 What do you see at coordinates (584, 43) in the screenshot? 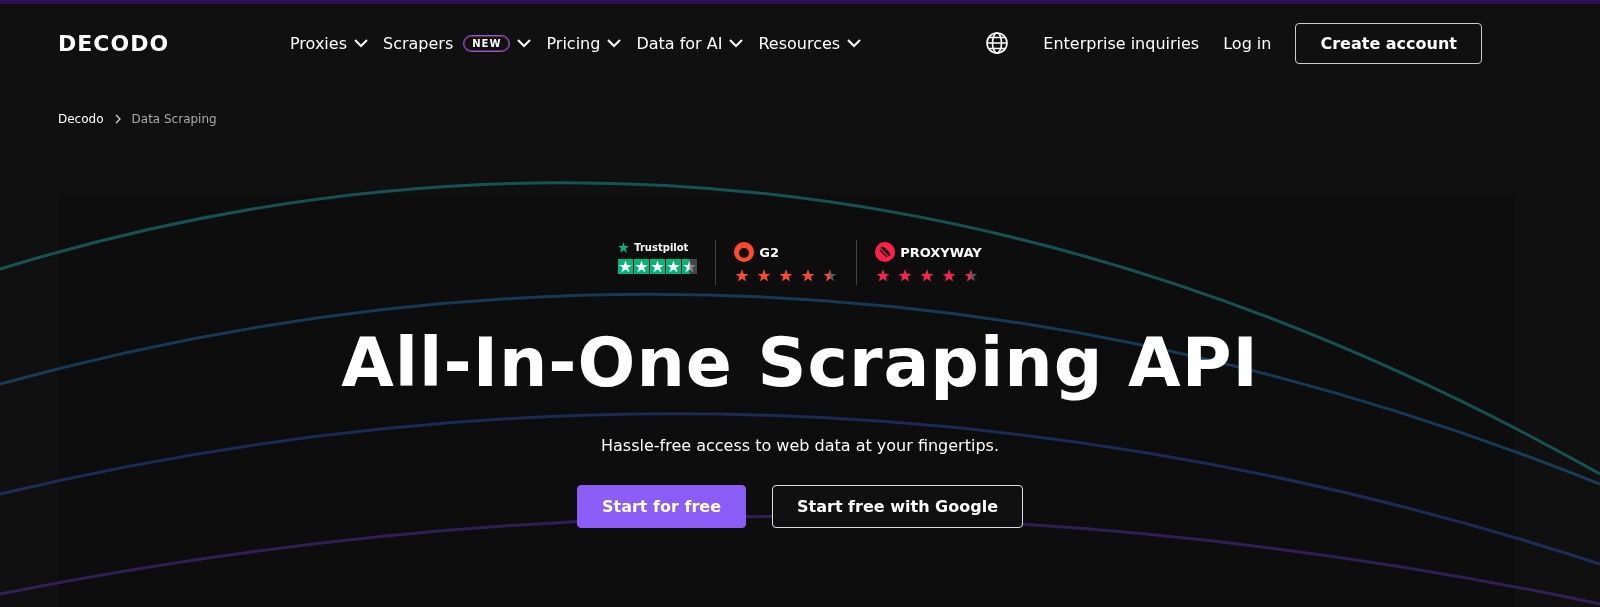
I see `nav-menu-item: Pricing` at bounding box center [584, 43].